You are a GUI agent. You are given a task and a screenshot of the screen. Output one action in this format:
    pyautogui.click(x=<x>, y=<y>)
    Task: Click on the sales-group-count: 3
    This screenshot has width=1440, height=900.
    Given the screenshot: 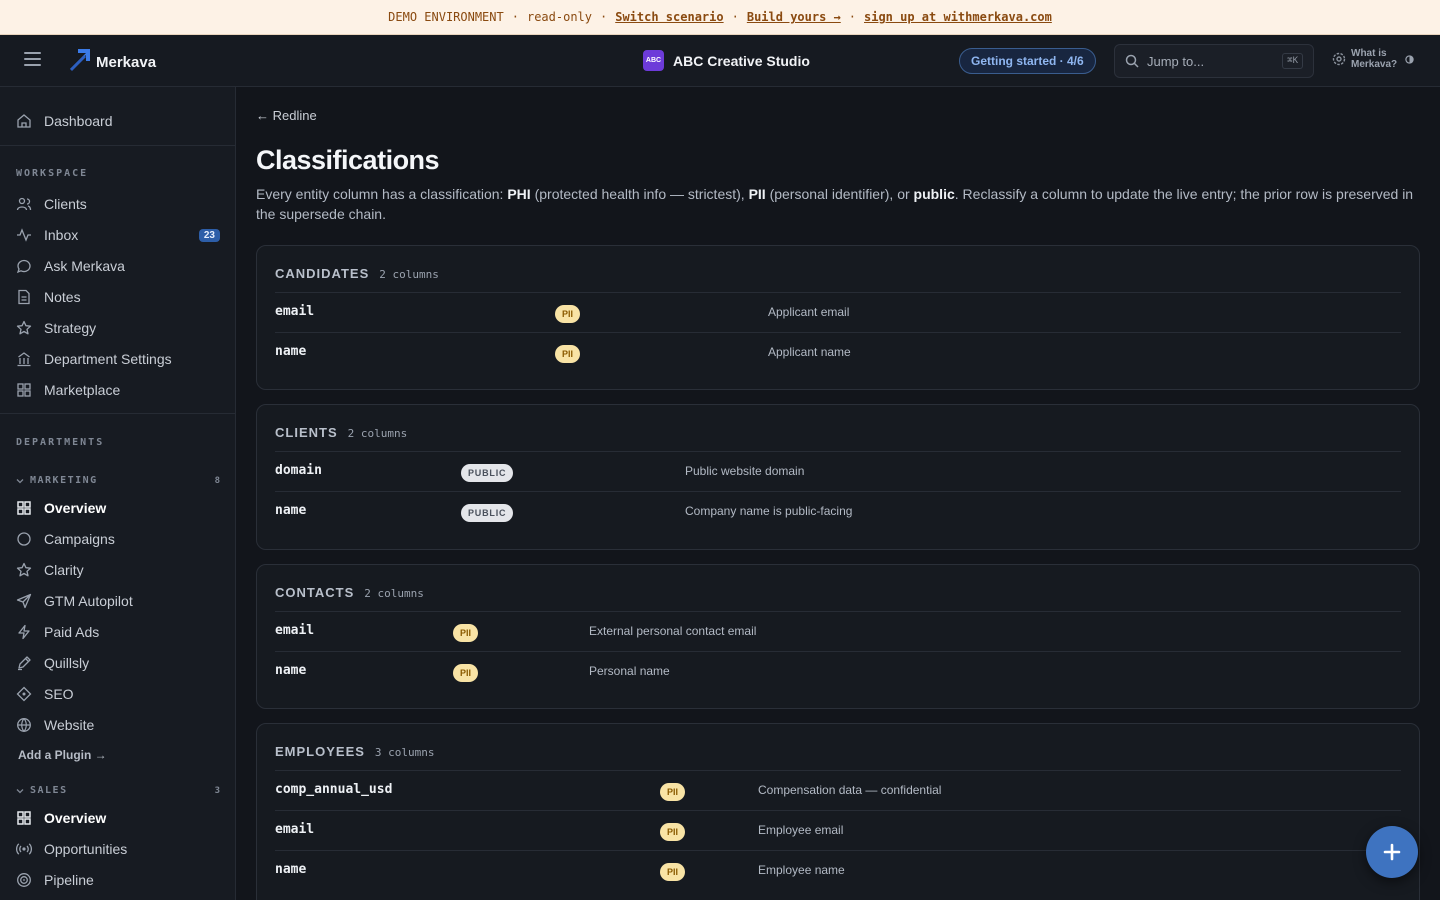 What is the action you would take?
    pyautogui.click(x=217, y=790)
    